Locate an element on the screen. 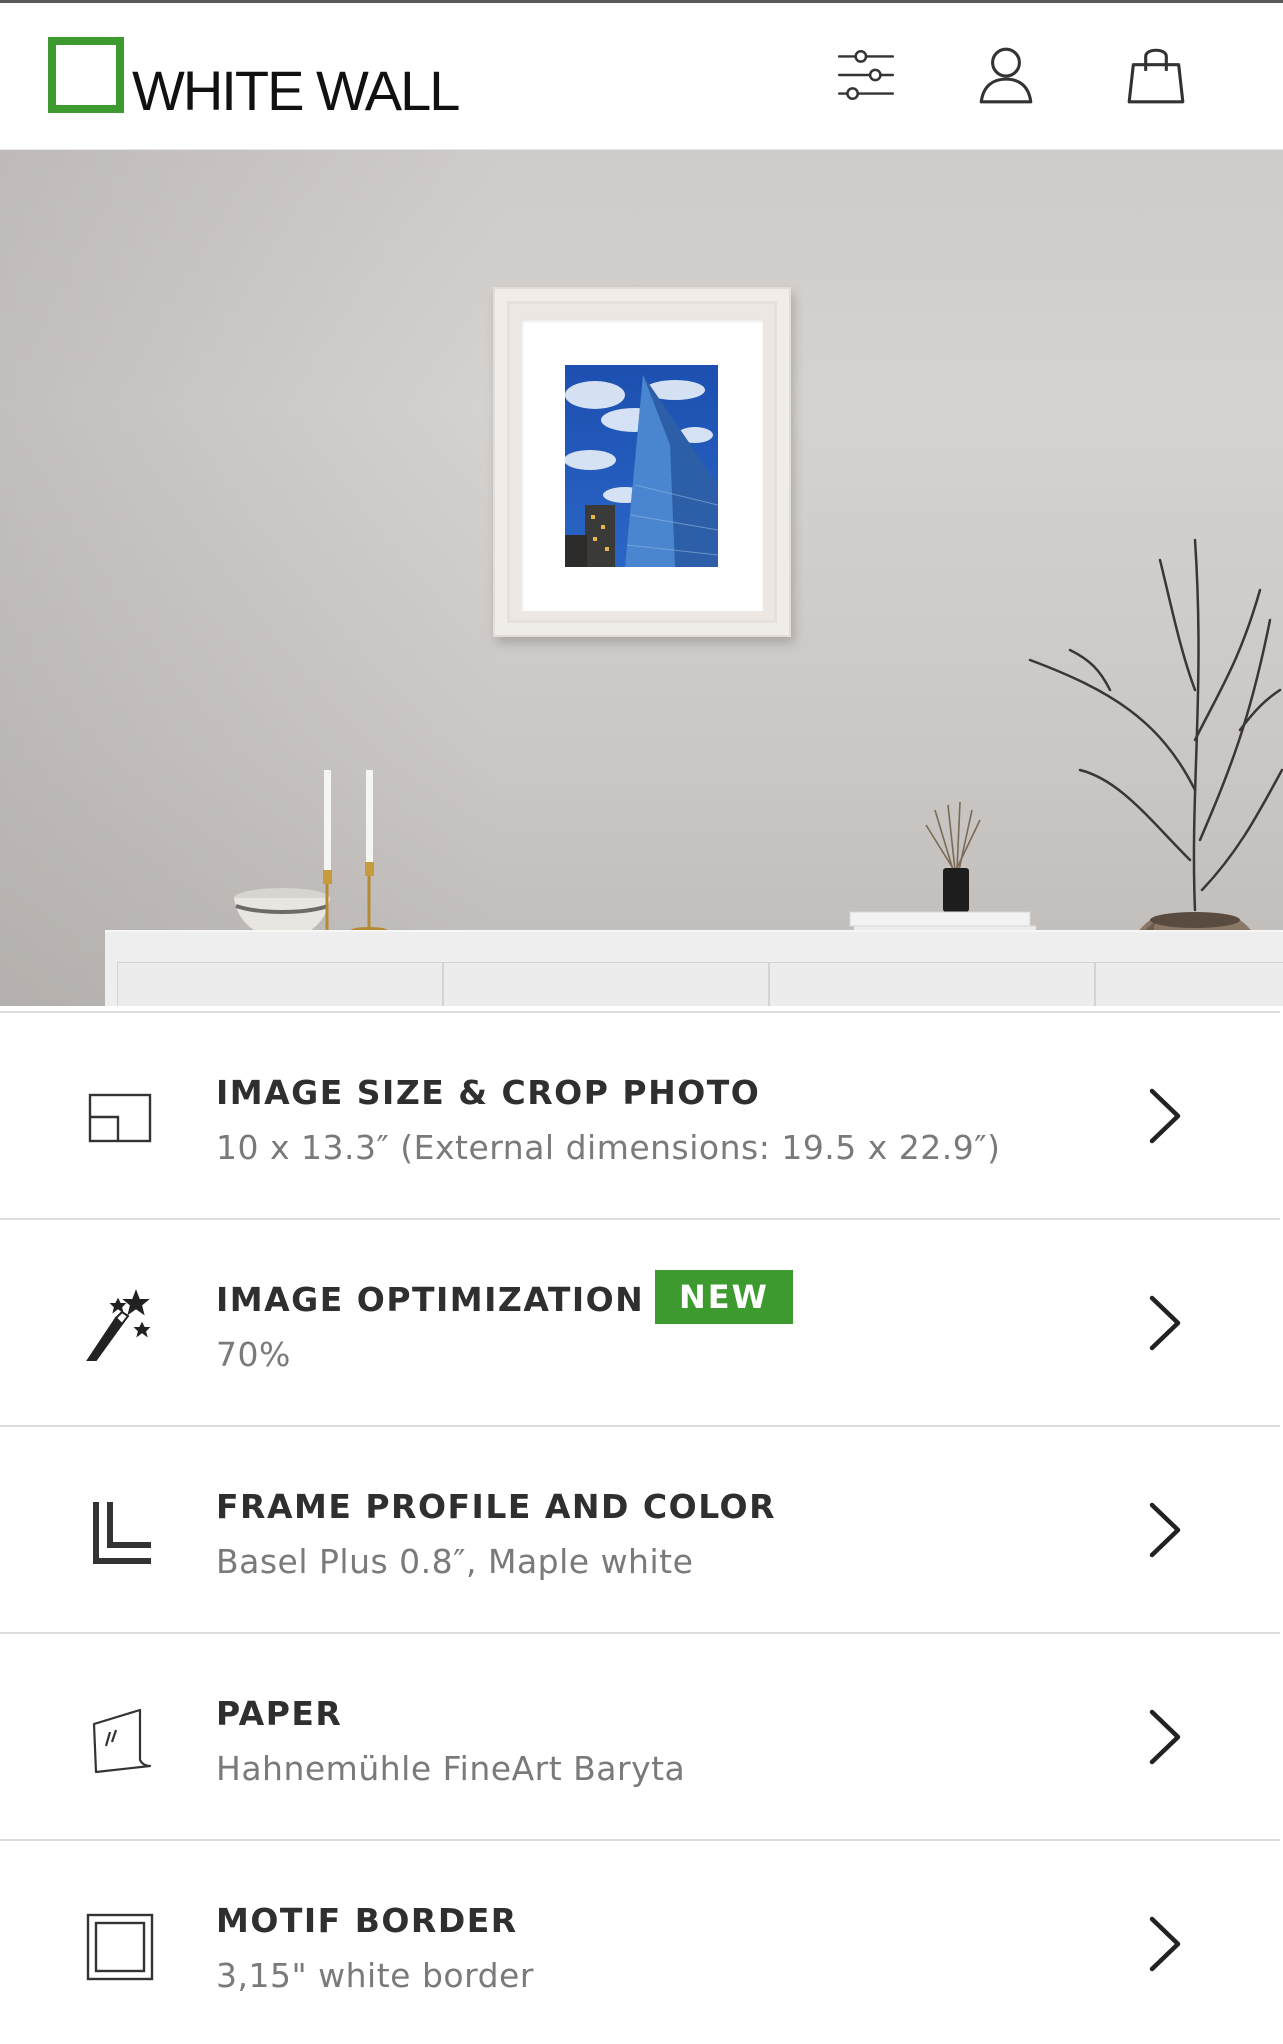 The height and width of the screenshot is (2044, 1283). photo-skyscraper is located at coordinates (641, 466).